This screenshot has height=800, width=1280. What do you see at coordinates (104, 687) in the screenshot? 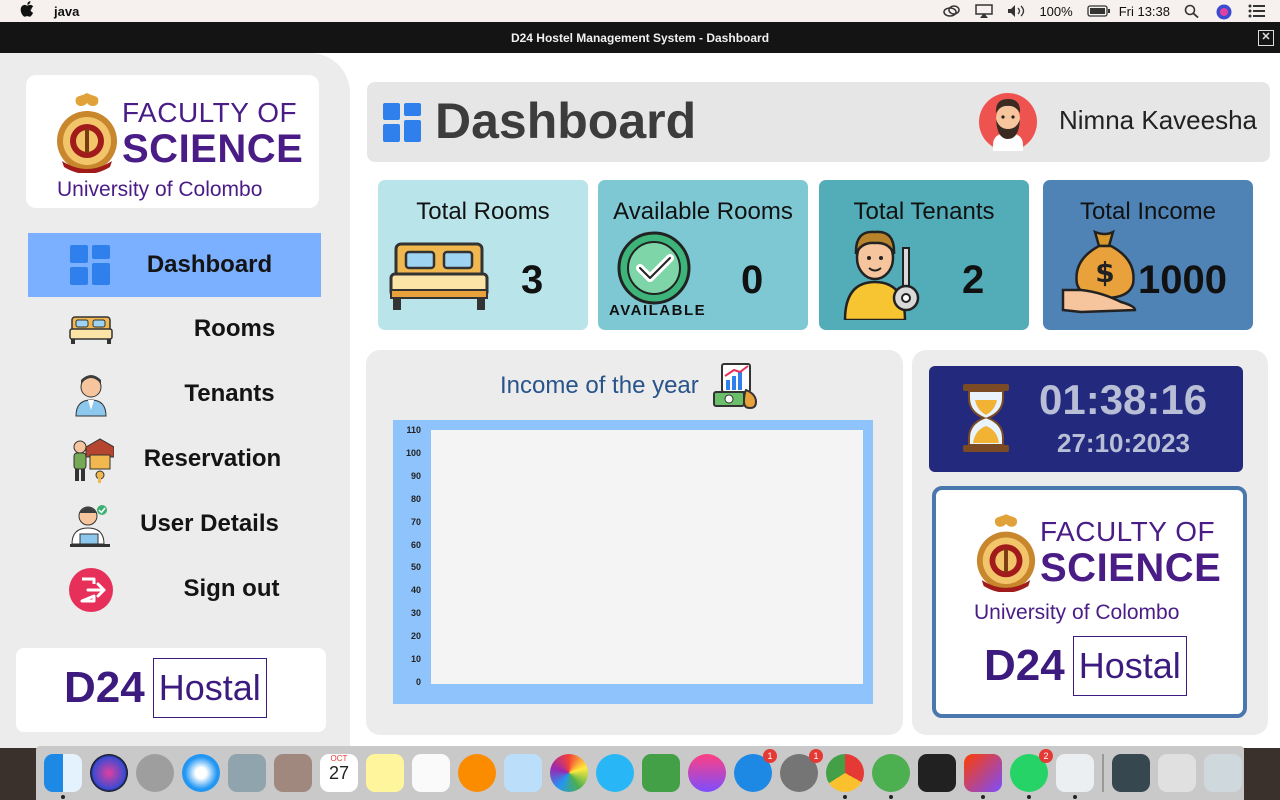
I see `brand-number: D24` at bounding box center [104, 687].